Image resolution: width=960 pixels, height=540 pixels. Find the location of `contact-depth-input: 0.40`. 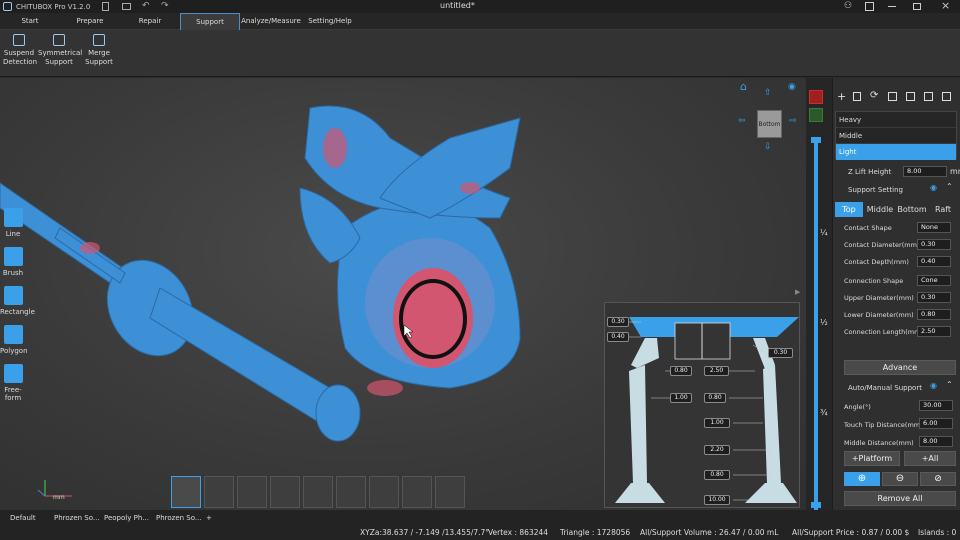

contact-depth-input: 0.40 is located at coordinates (934, 261).